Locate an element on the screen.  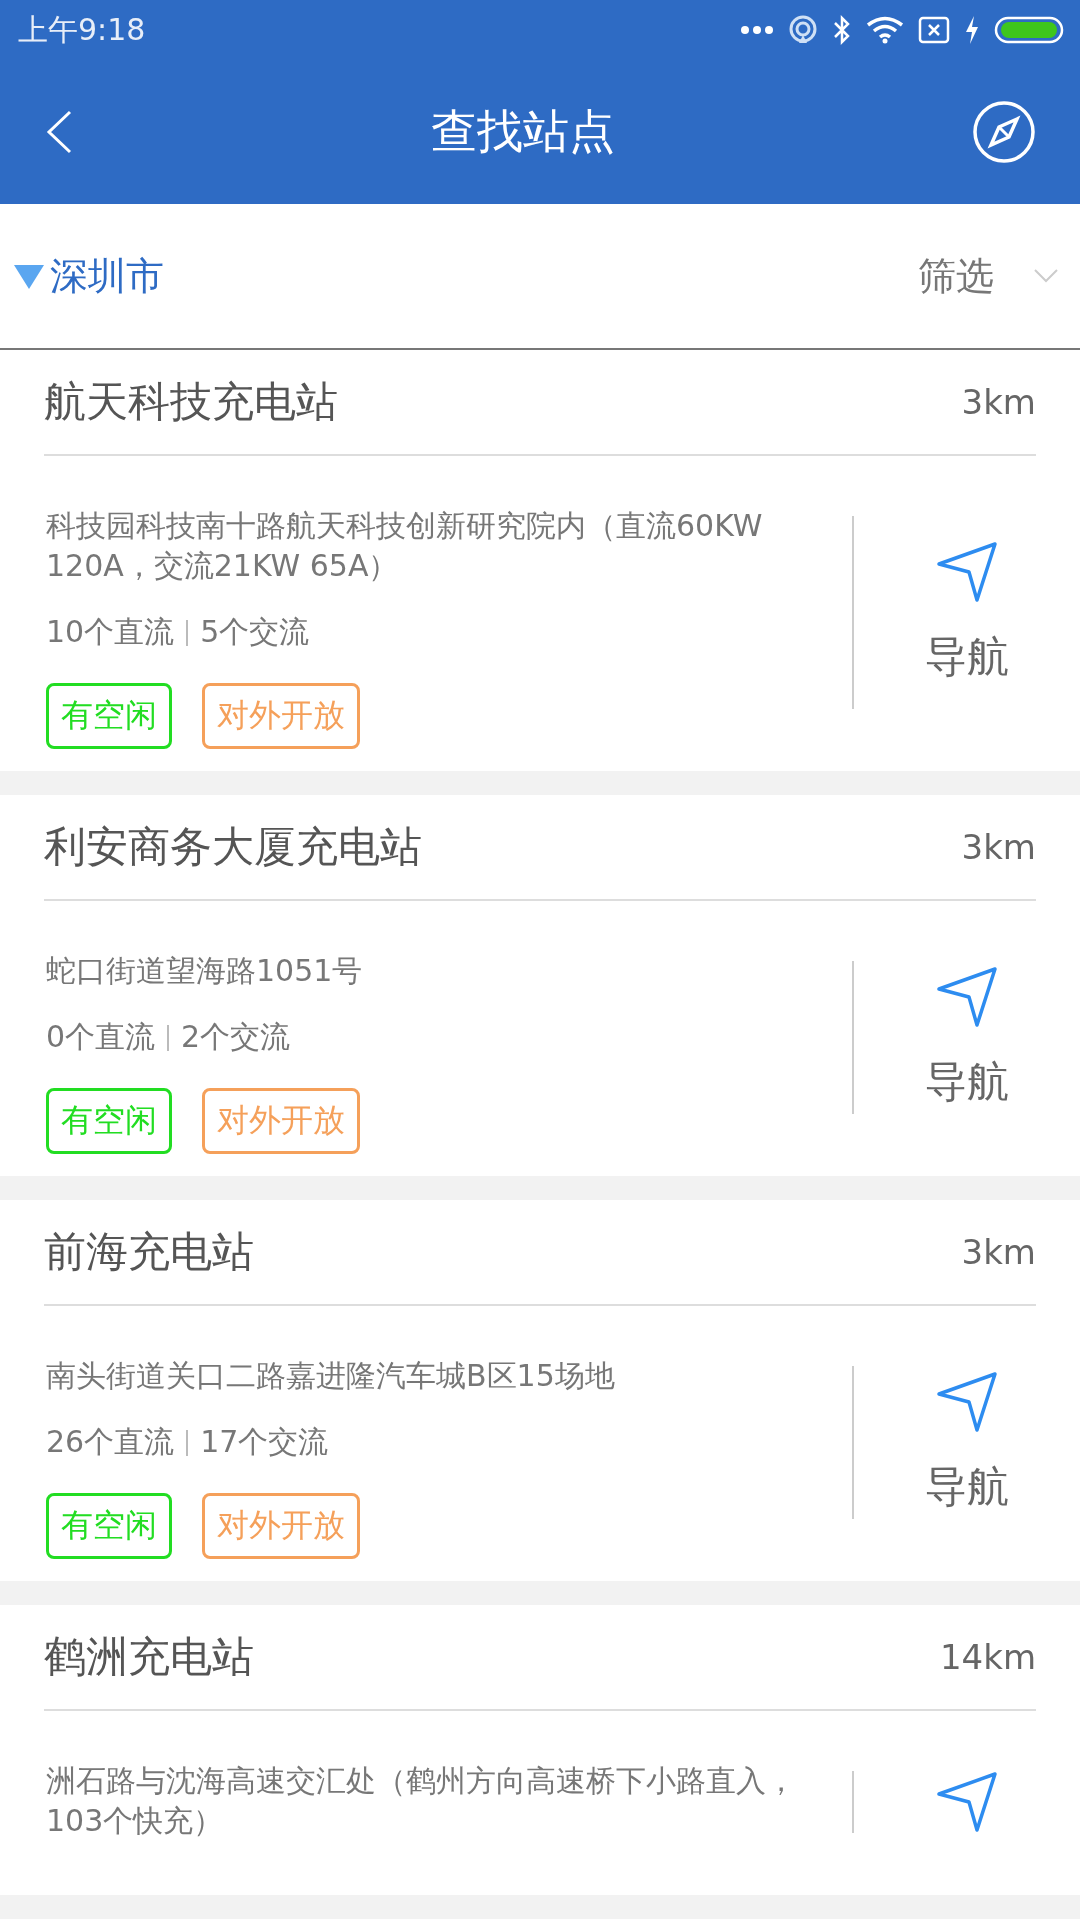
ac-count: 2个交流 is located at coordinates (236, 1037).